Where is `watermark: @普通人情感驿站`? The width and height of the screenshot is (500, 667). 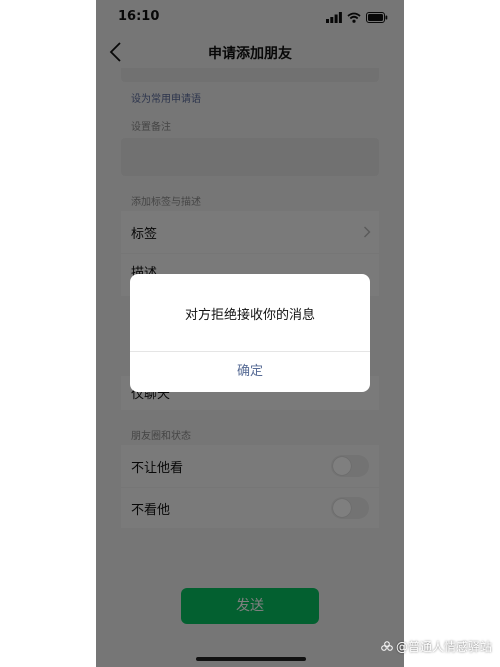 watermark: @普通人情感驿站 is located at coordinates (436, 646).